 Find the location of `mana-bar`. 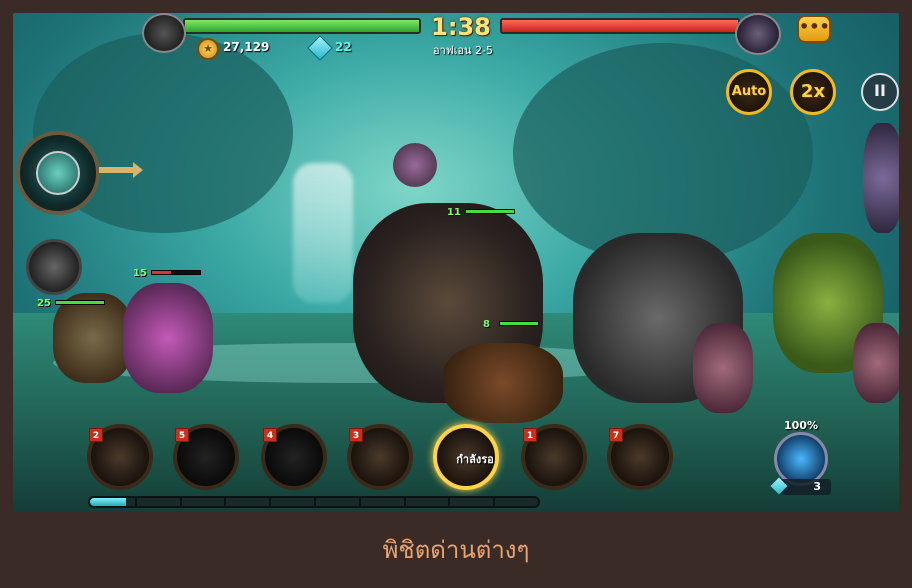

mana-bar is located at coordinates (314, 502).